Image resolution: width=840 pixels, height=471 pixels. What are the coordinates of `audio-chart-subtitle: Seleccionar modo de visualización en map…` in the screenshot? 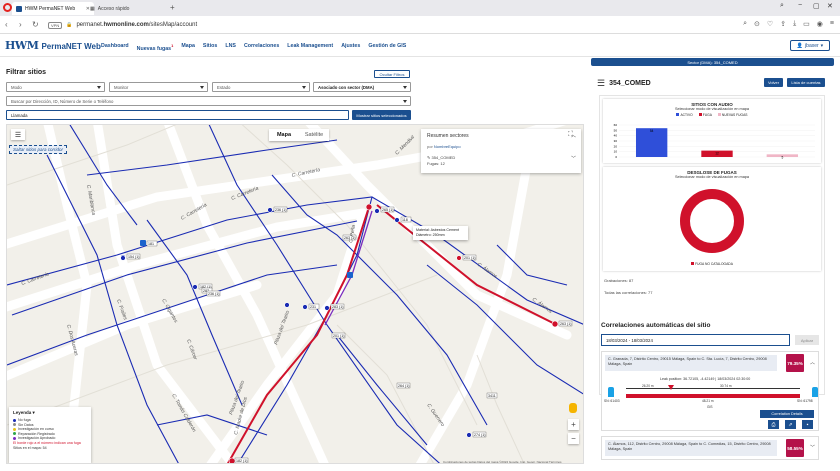 It's located at (712, 109).